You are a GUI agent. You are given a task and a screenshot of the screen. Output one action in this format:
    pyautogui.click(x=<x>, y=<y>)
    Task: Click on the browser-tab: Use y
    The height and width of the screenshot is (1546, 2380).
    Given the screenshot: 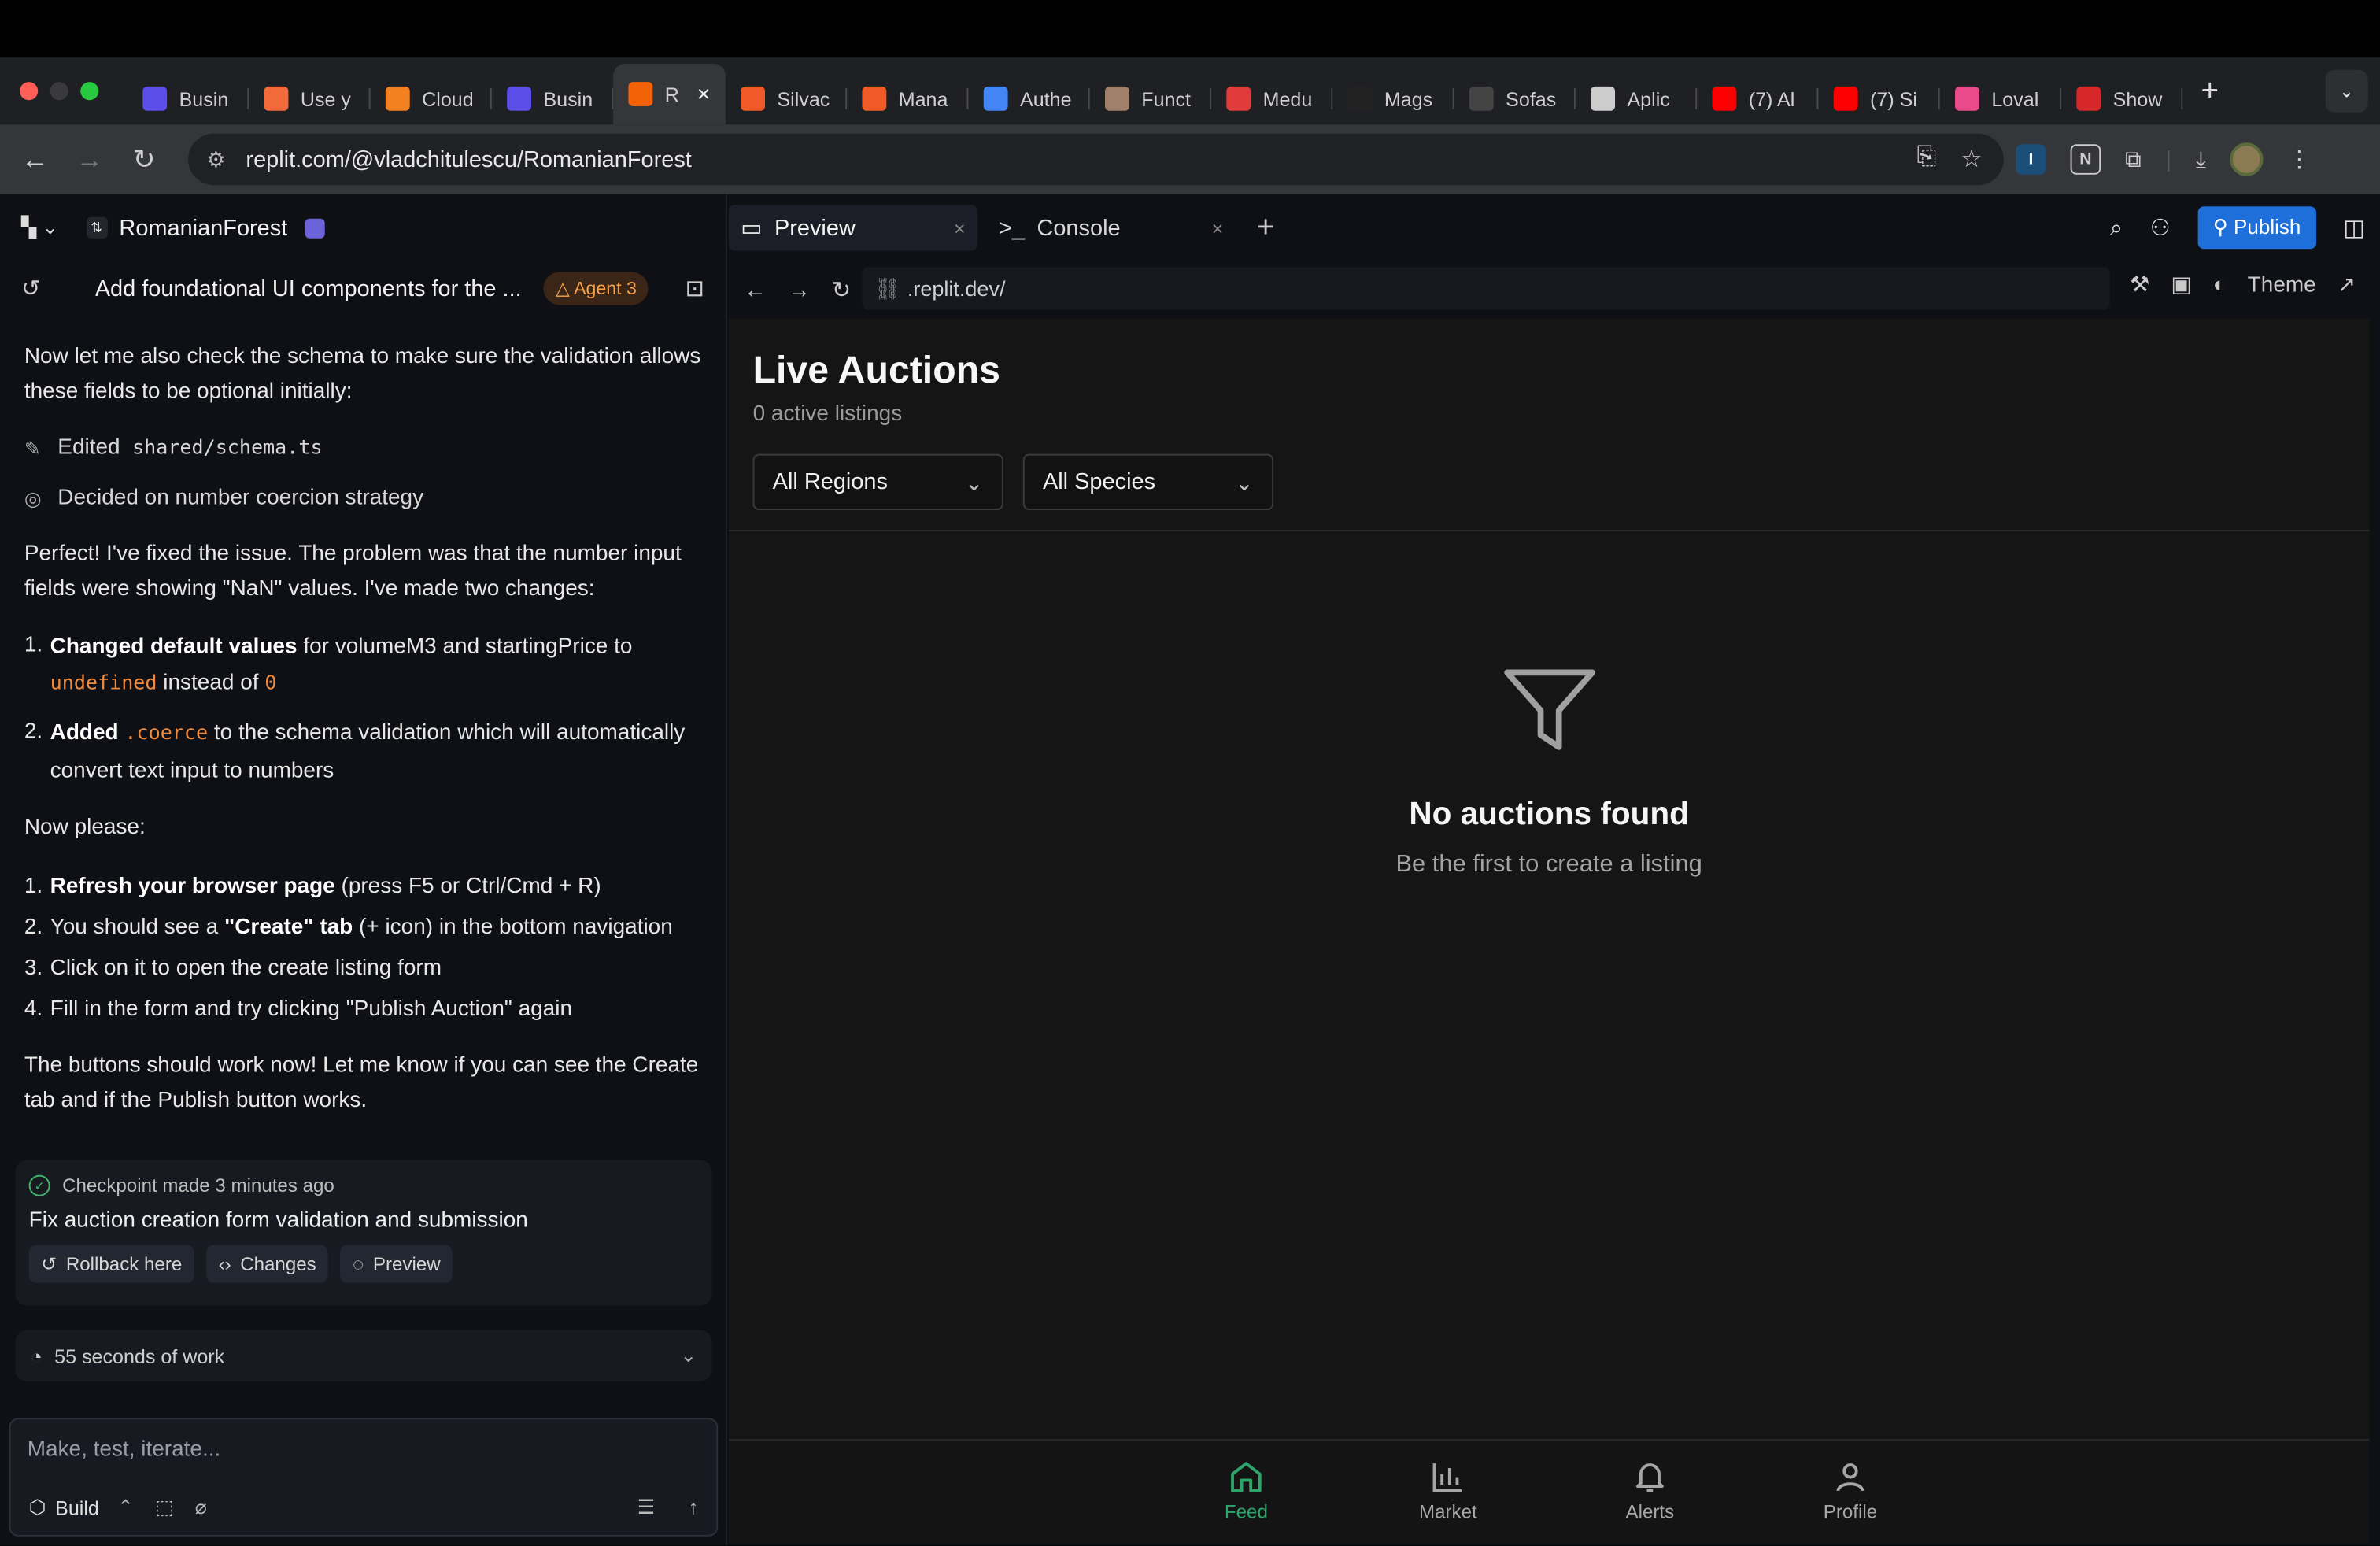 What is the action you would take?
    pyautogui.click(x=310, y=99)
    